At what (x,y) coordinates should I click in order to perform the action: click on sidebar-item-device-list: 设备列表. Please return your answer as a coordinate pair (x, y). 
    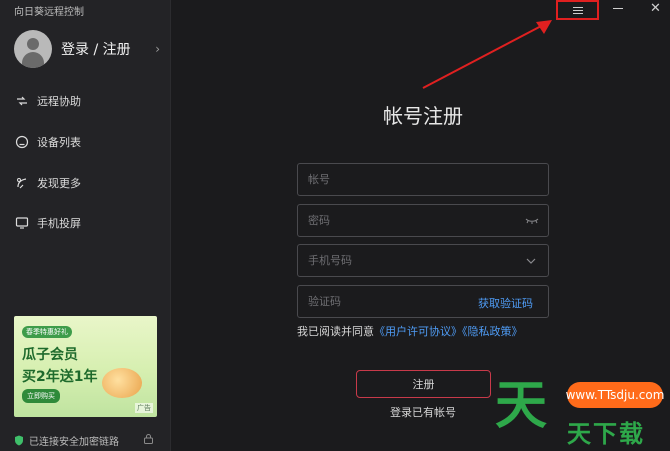
    Looking at the image, I should click on (47, 142).